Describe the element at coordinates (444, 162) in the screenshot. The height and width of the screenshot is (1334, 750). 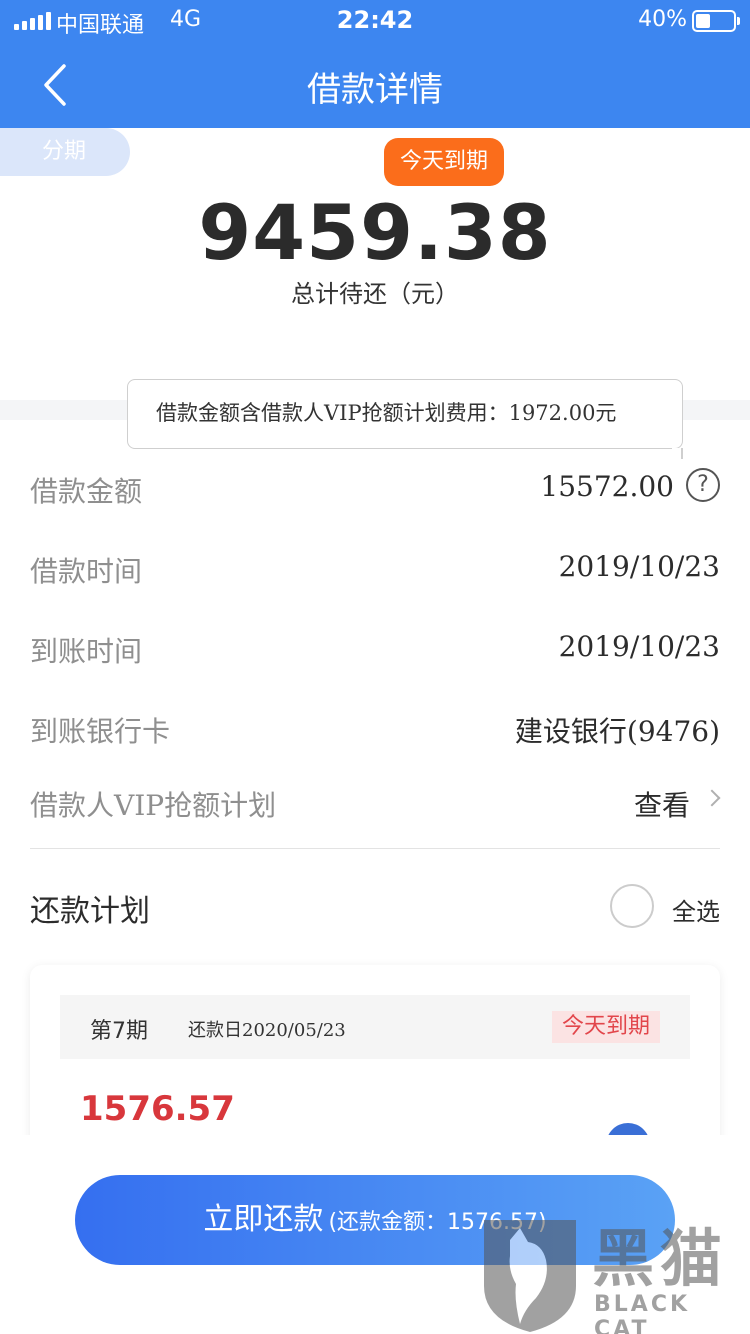
I see `due-today-badge: 今天到期` at that location.